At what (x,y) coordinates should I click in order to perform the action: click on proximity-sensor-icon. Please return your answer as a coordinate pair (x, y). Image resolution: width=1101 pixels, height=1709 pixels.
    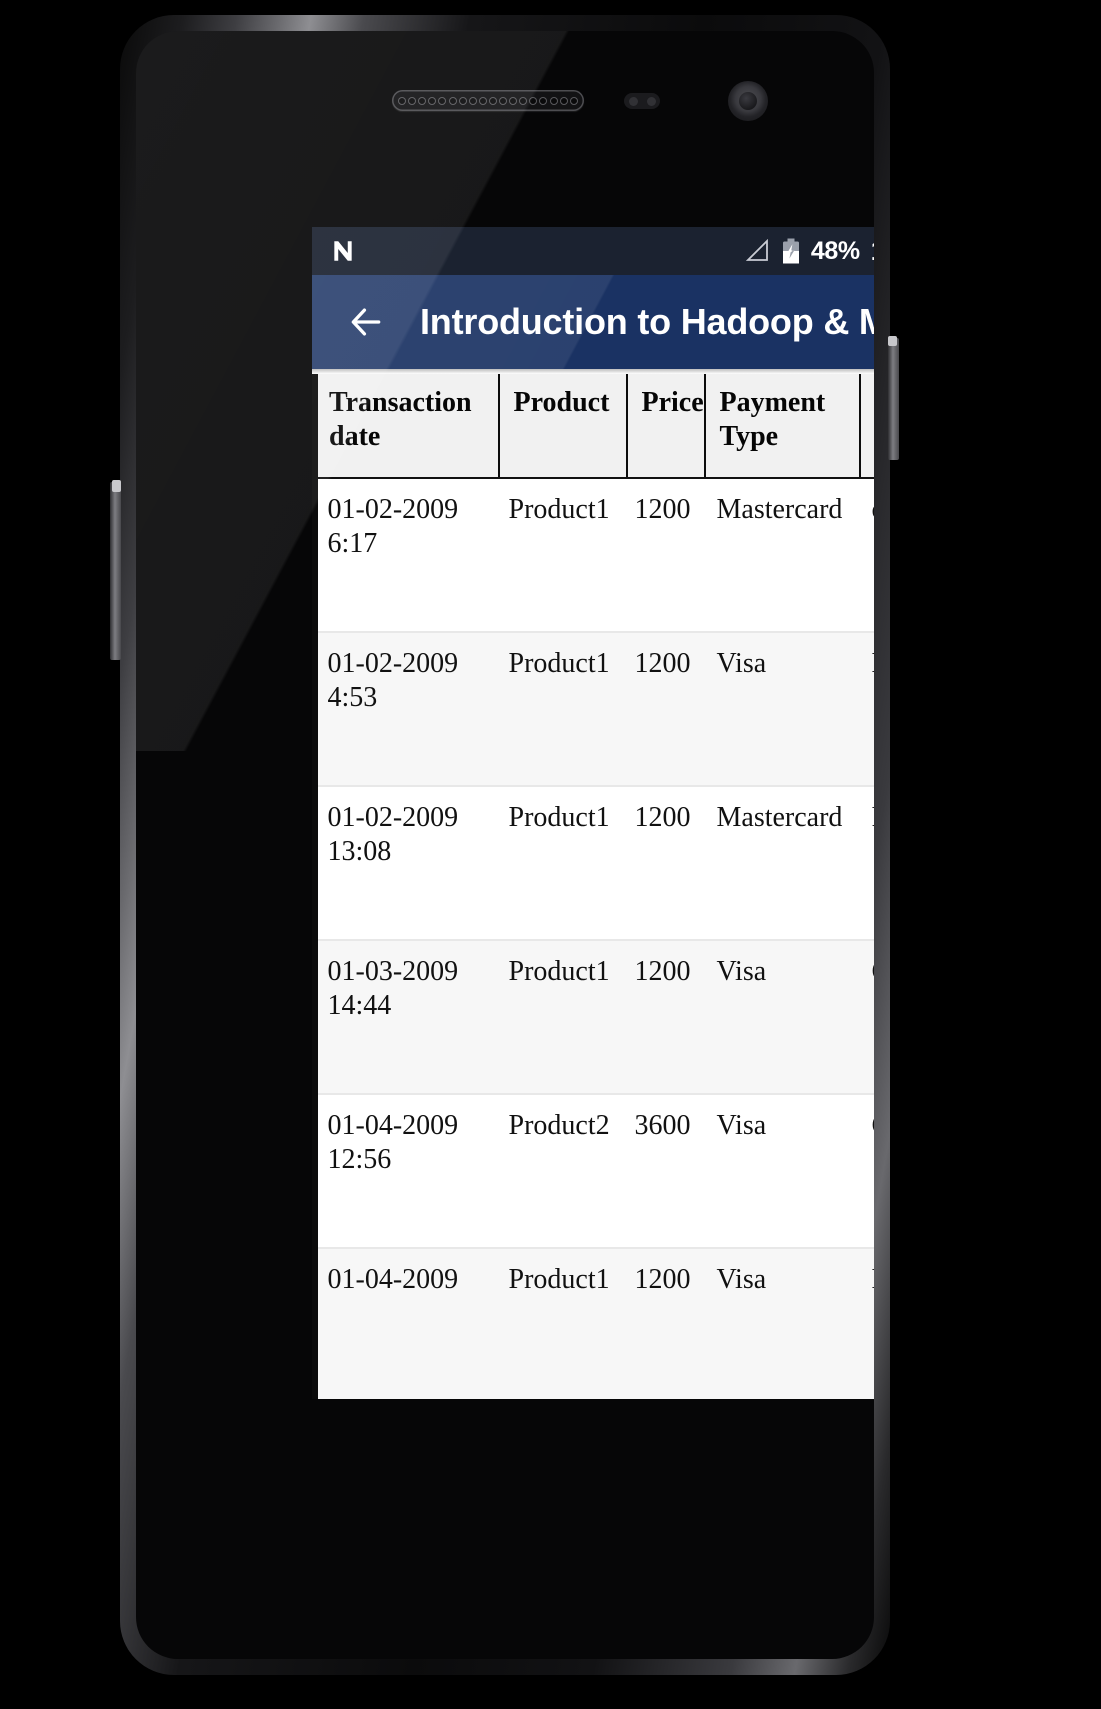
    Looking at the image, I should click on (642, 101).